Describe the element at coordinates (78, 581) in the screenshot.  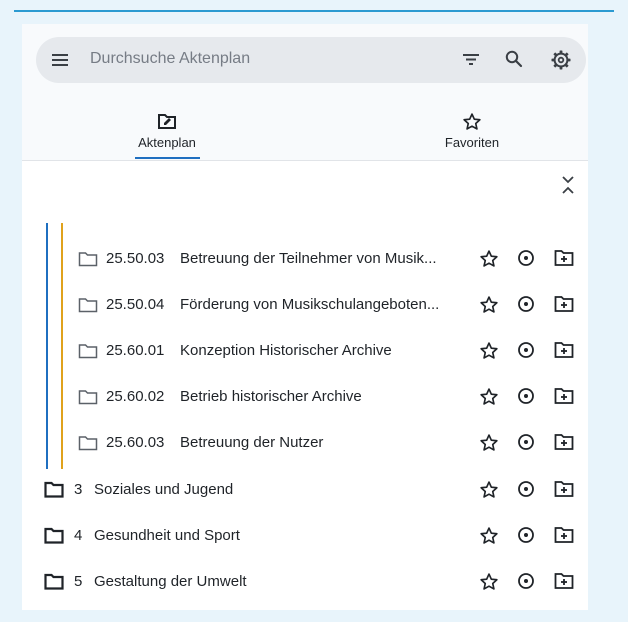
I see `row-code: 5` at that location.